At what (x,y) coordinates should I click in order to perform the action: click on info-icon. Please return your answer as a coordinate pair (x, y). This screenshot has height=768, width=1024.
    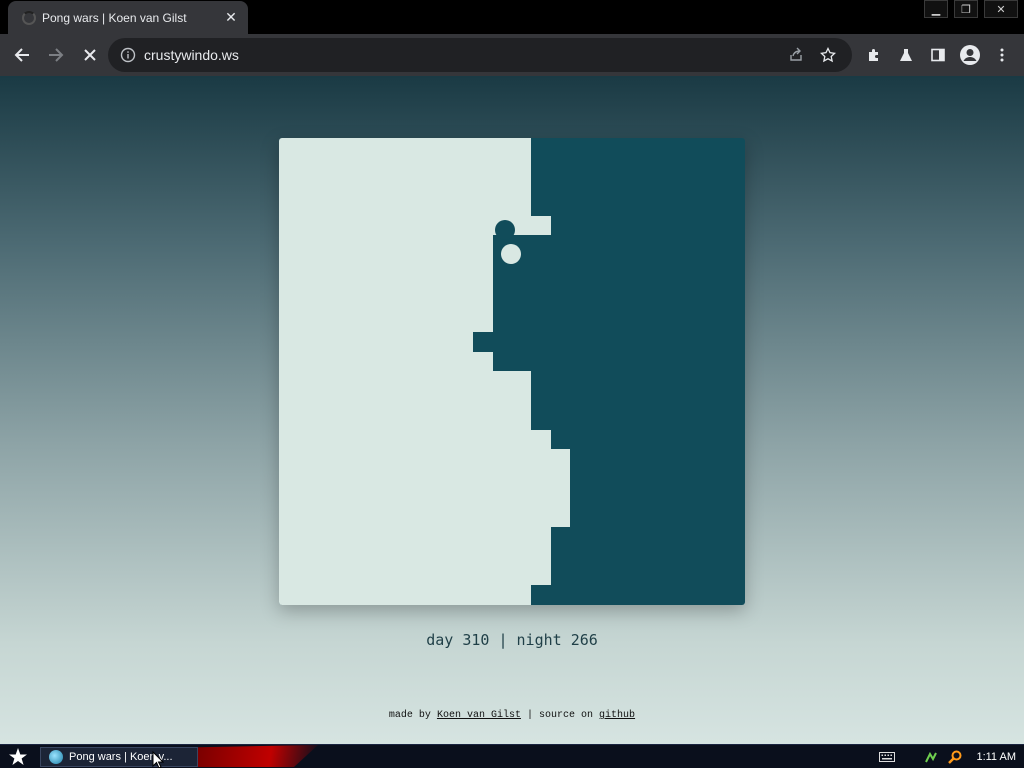
    Looking at the image, I should click on (128, 55).